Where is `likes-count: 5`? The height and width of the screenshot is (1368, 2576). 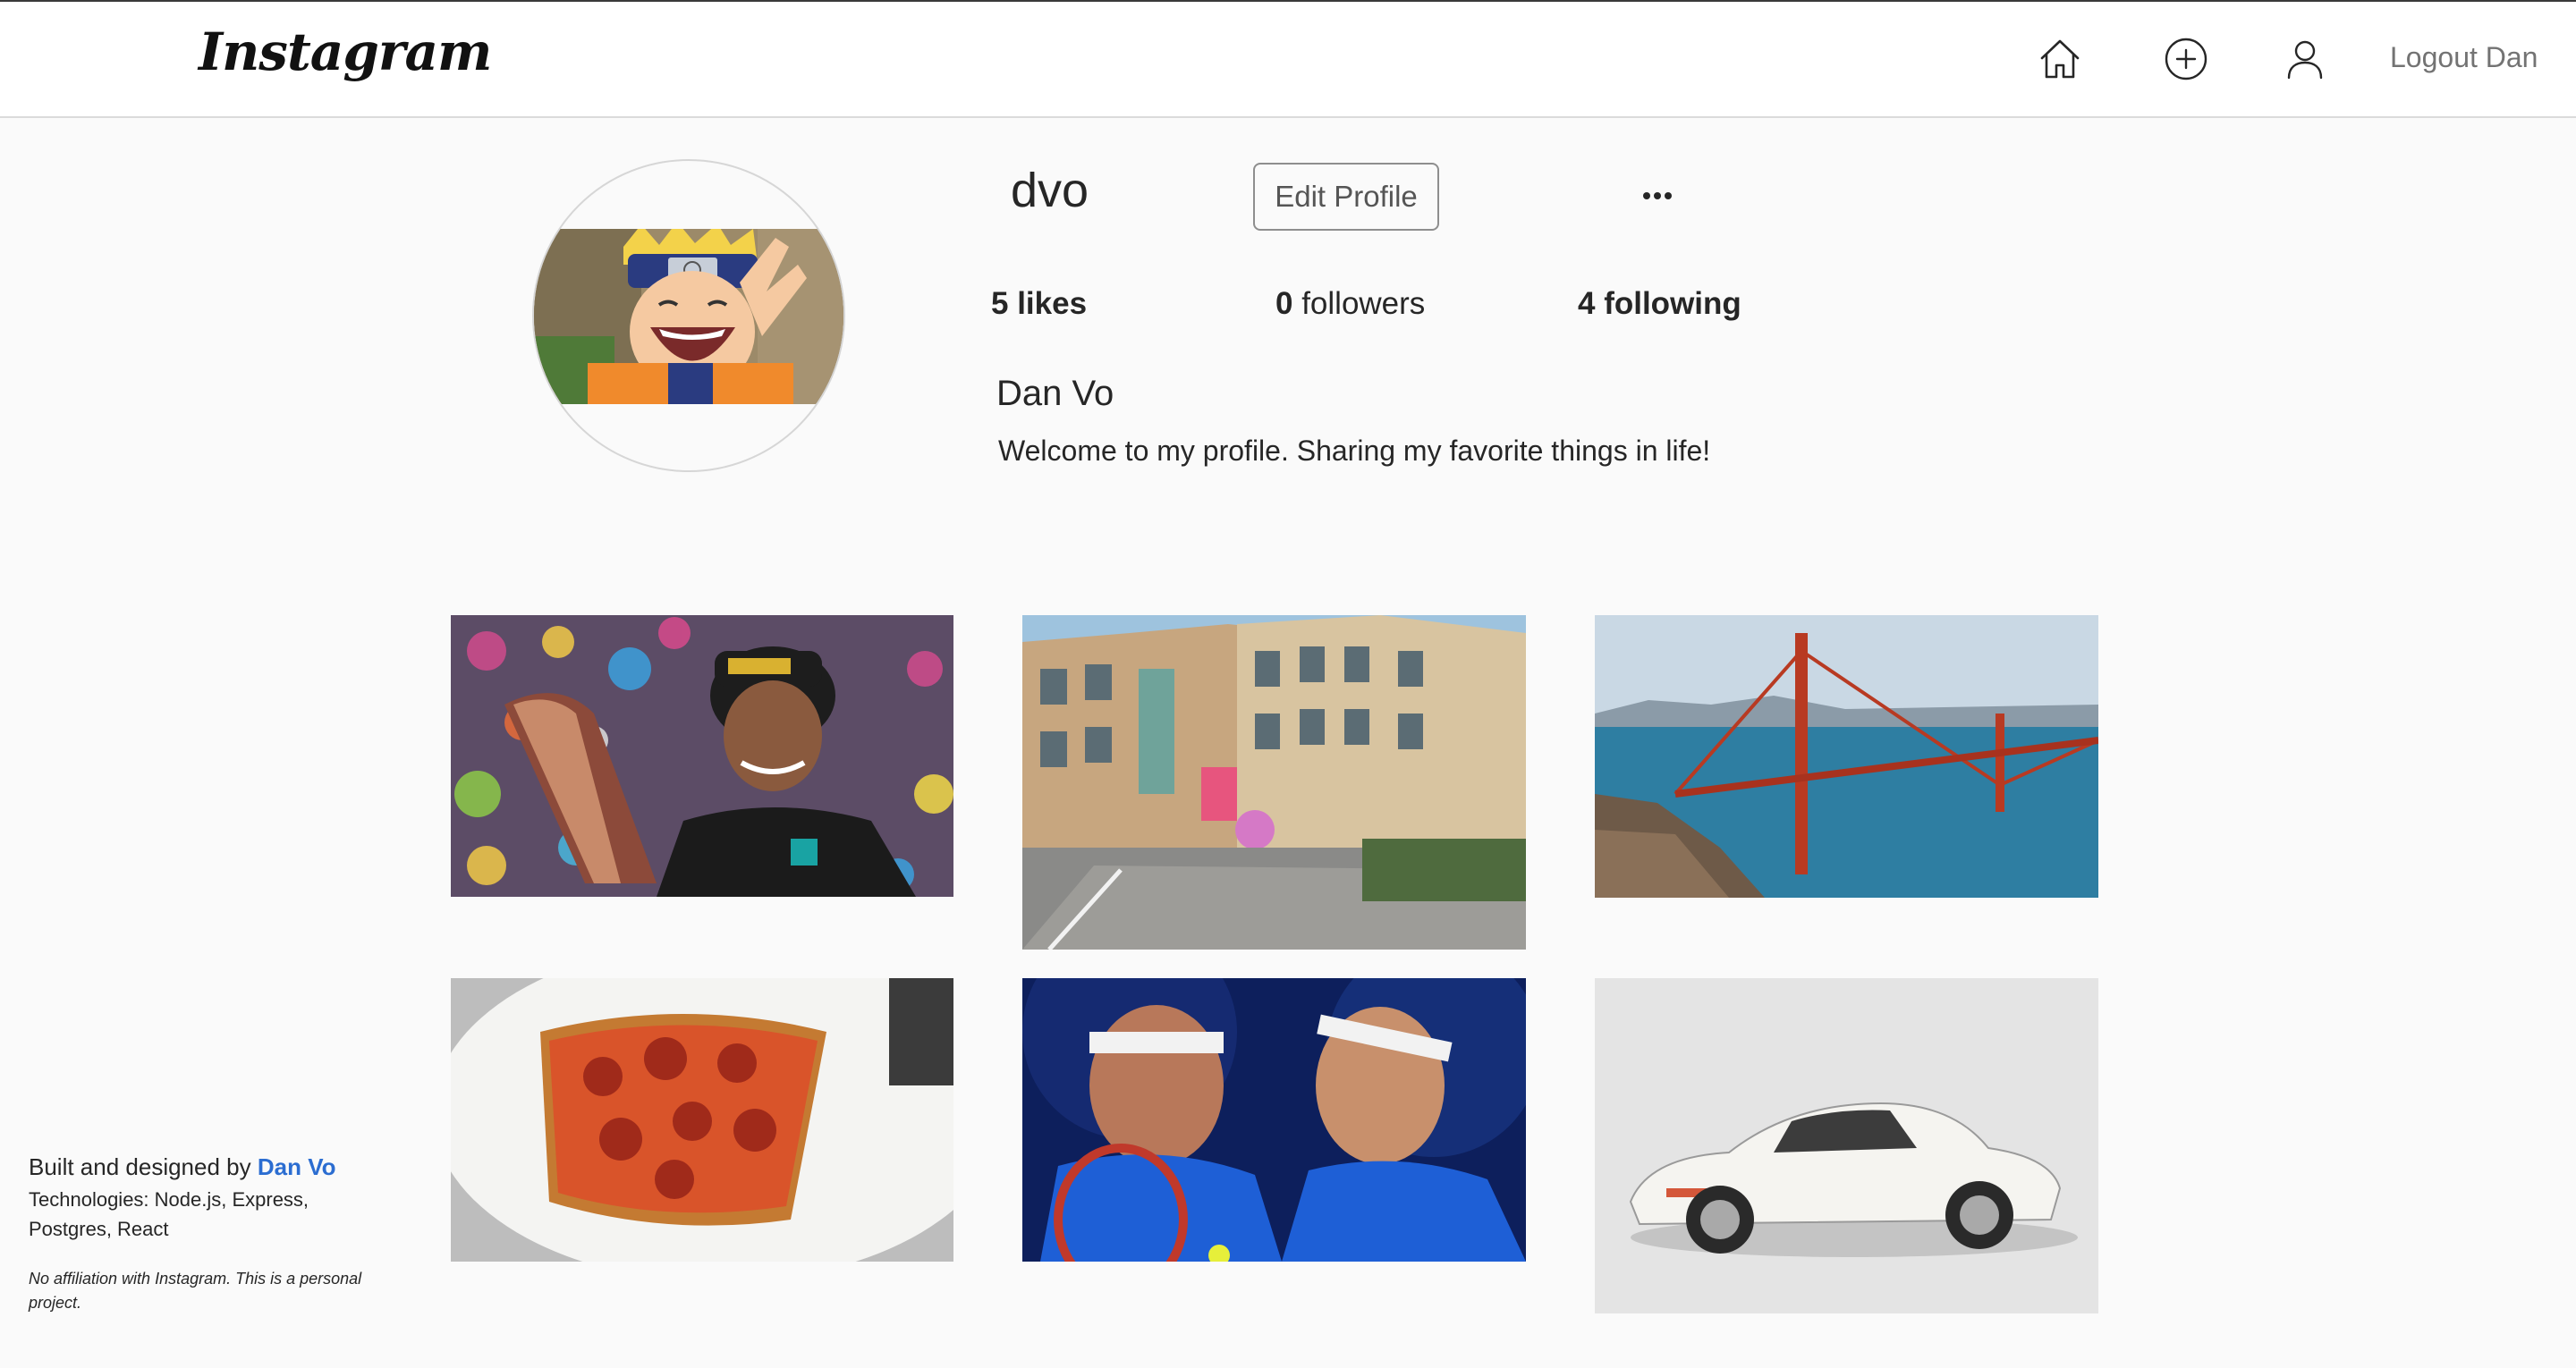
likes-count: 5 is located at coordinates (1000, 303).